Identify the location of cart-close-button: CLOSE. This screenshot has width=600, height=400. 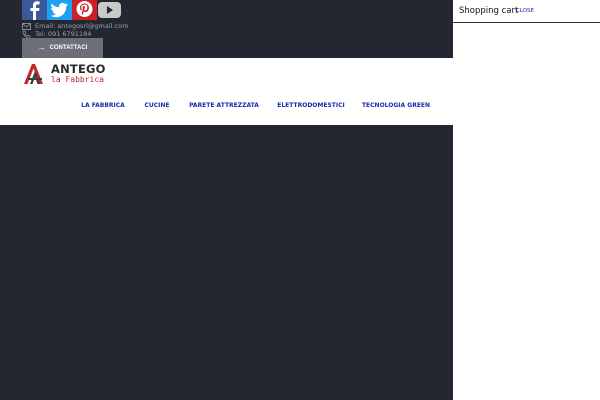
(525, 11).